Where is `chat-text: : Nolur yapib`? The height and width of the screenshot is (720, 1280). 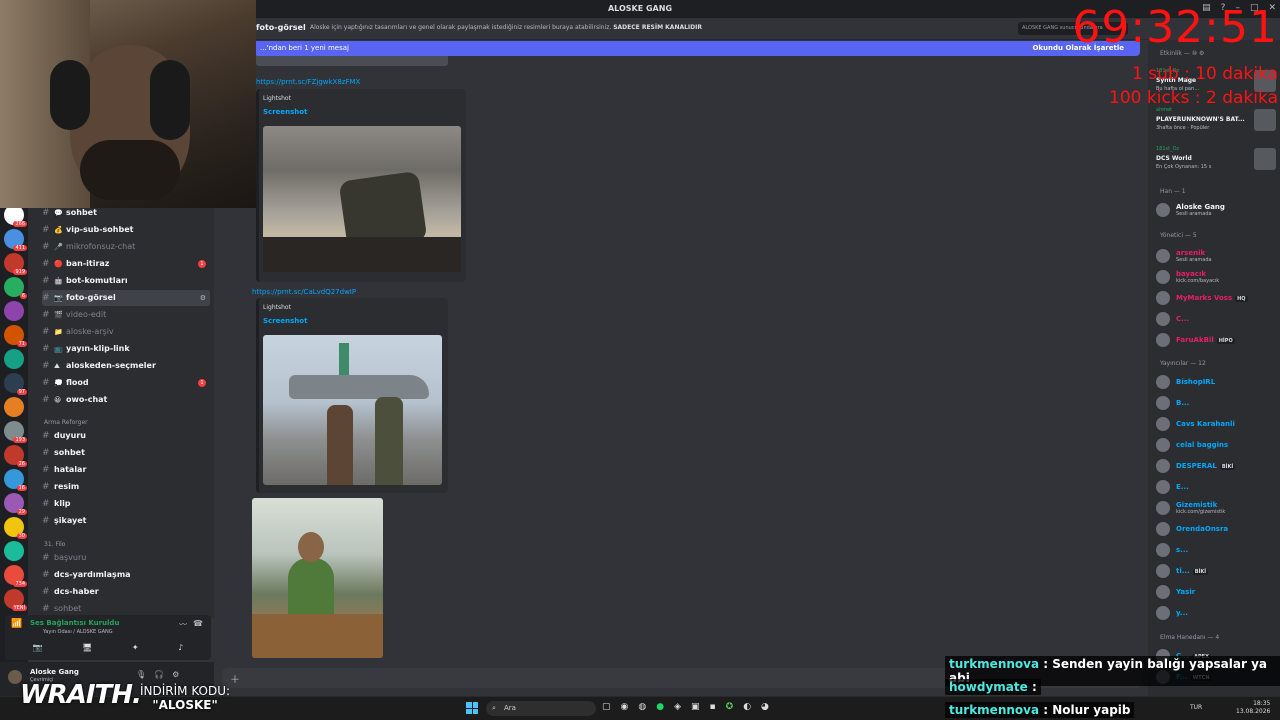 chat-text: : Nolur yapib is located at coordinates (1085, 710).